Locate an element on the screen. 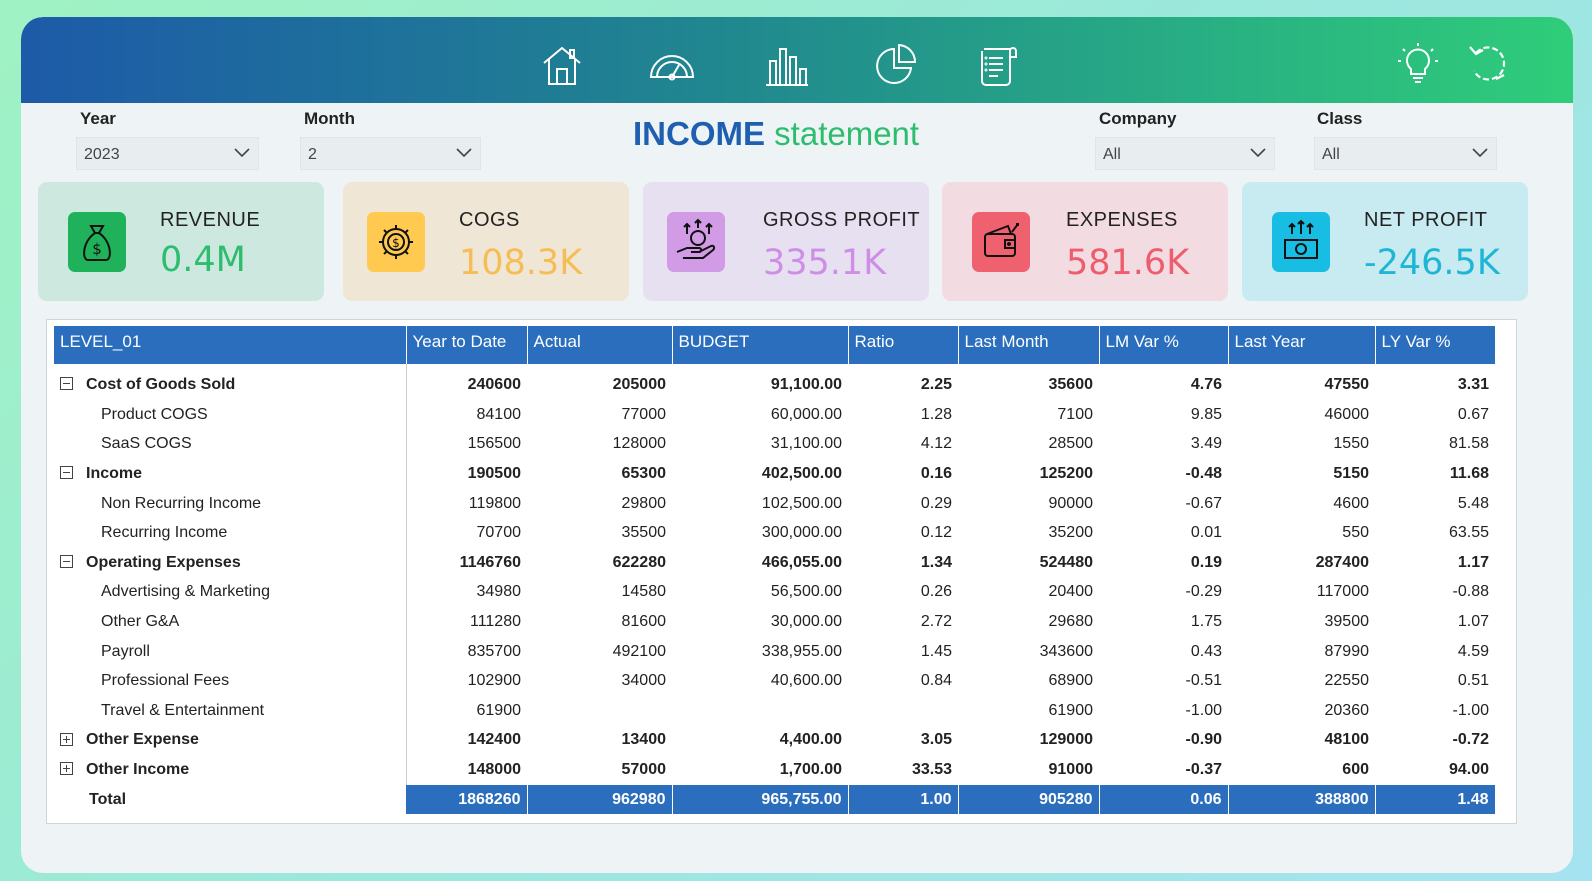 This screenshot has height=881, width=1592. column-header: Ratio is located at coordinates (903, 345).